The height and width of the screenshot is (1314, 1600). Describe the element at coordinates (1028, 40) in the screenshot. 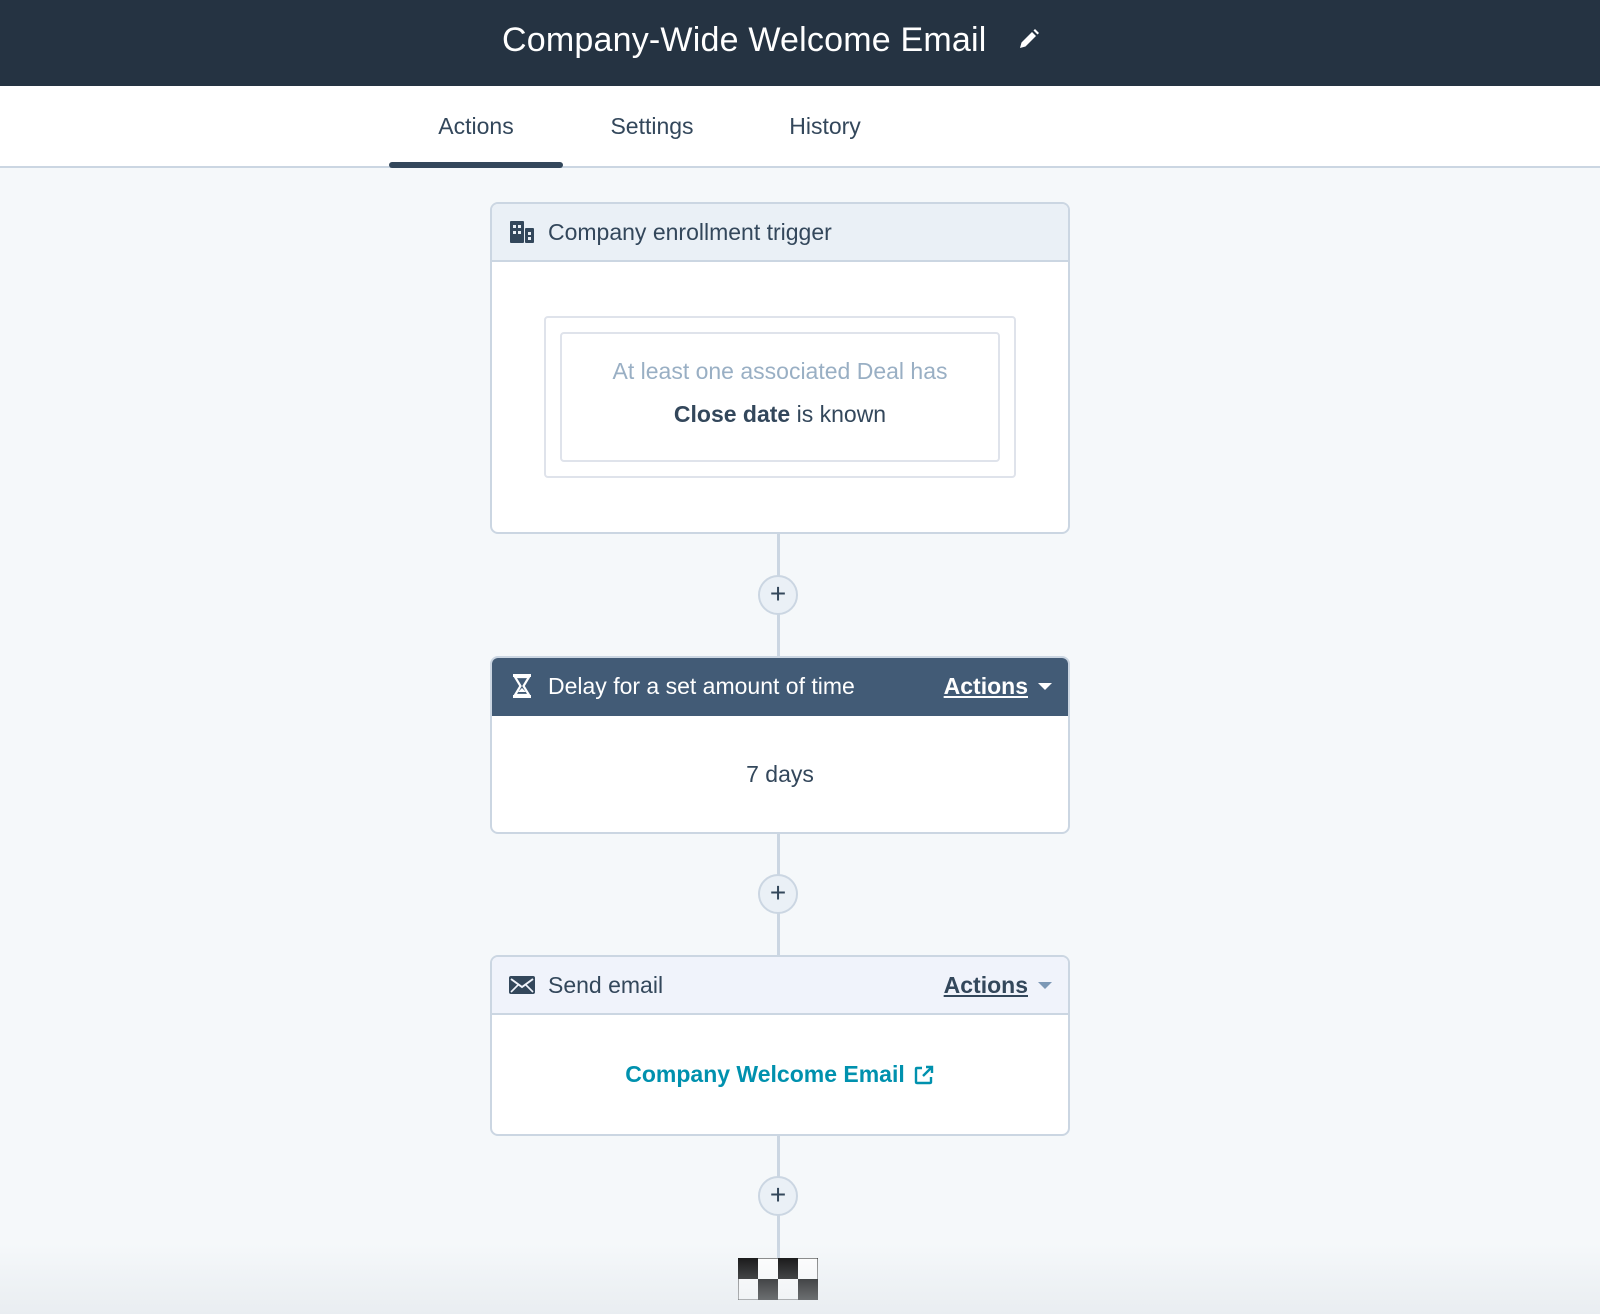

I see `pencil-icon` at that location.